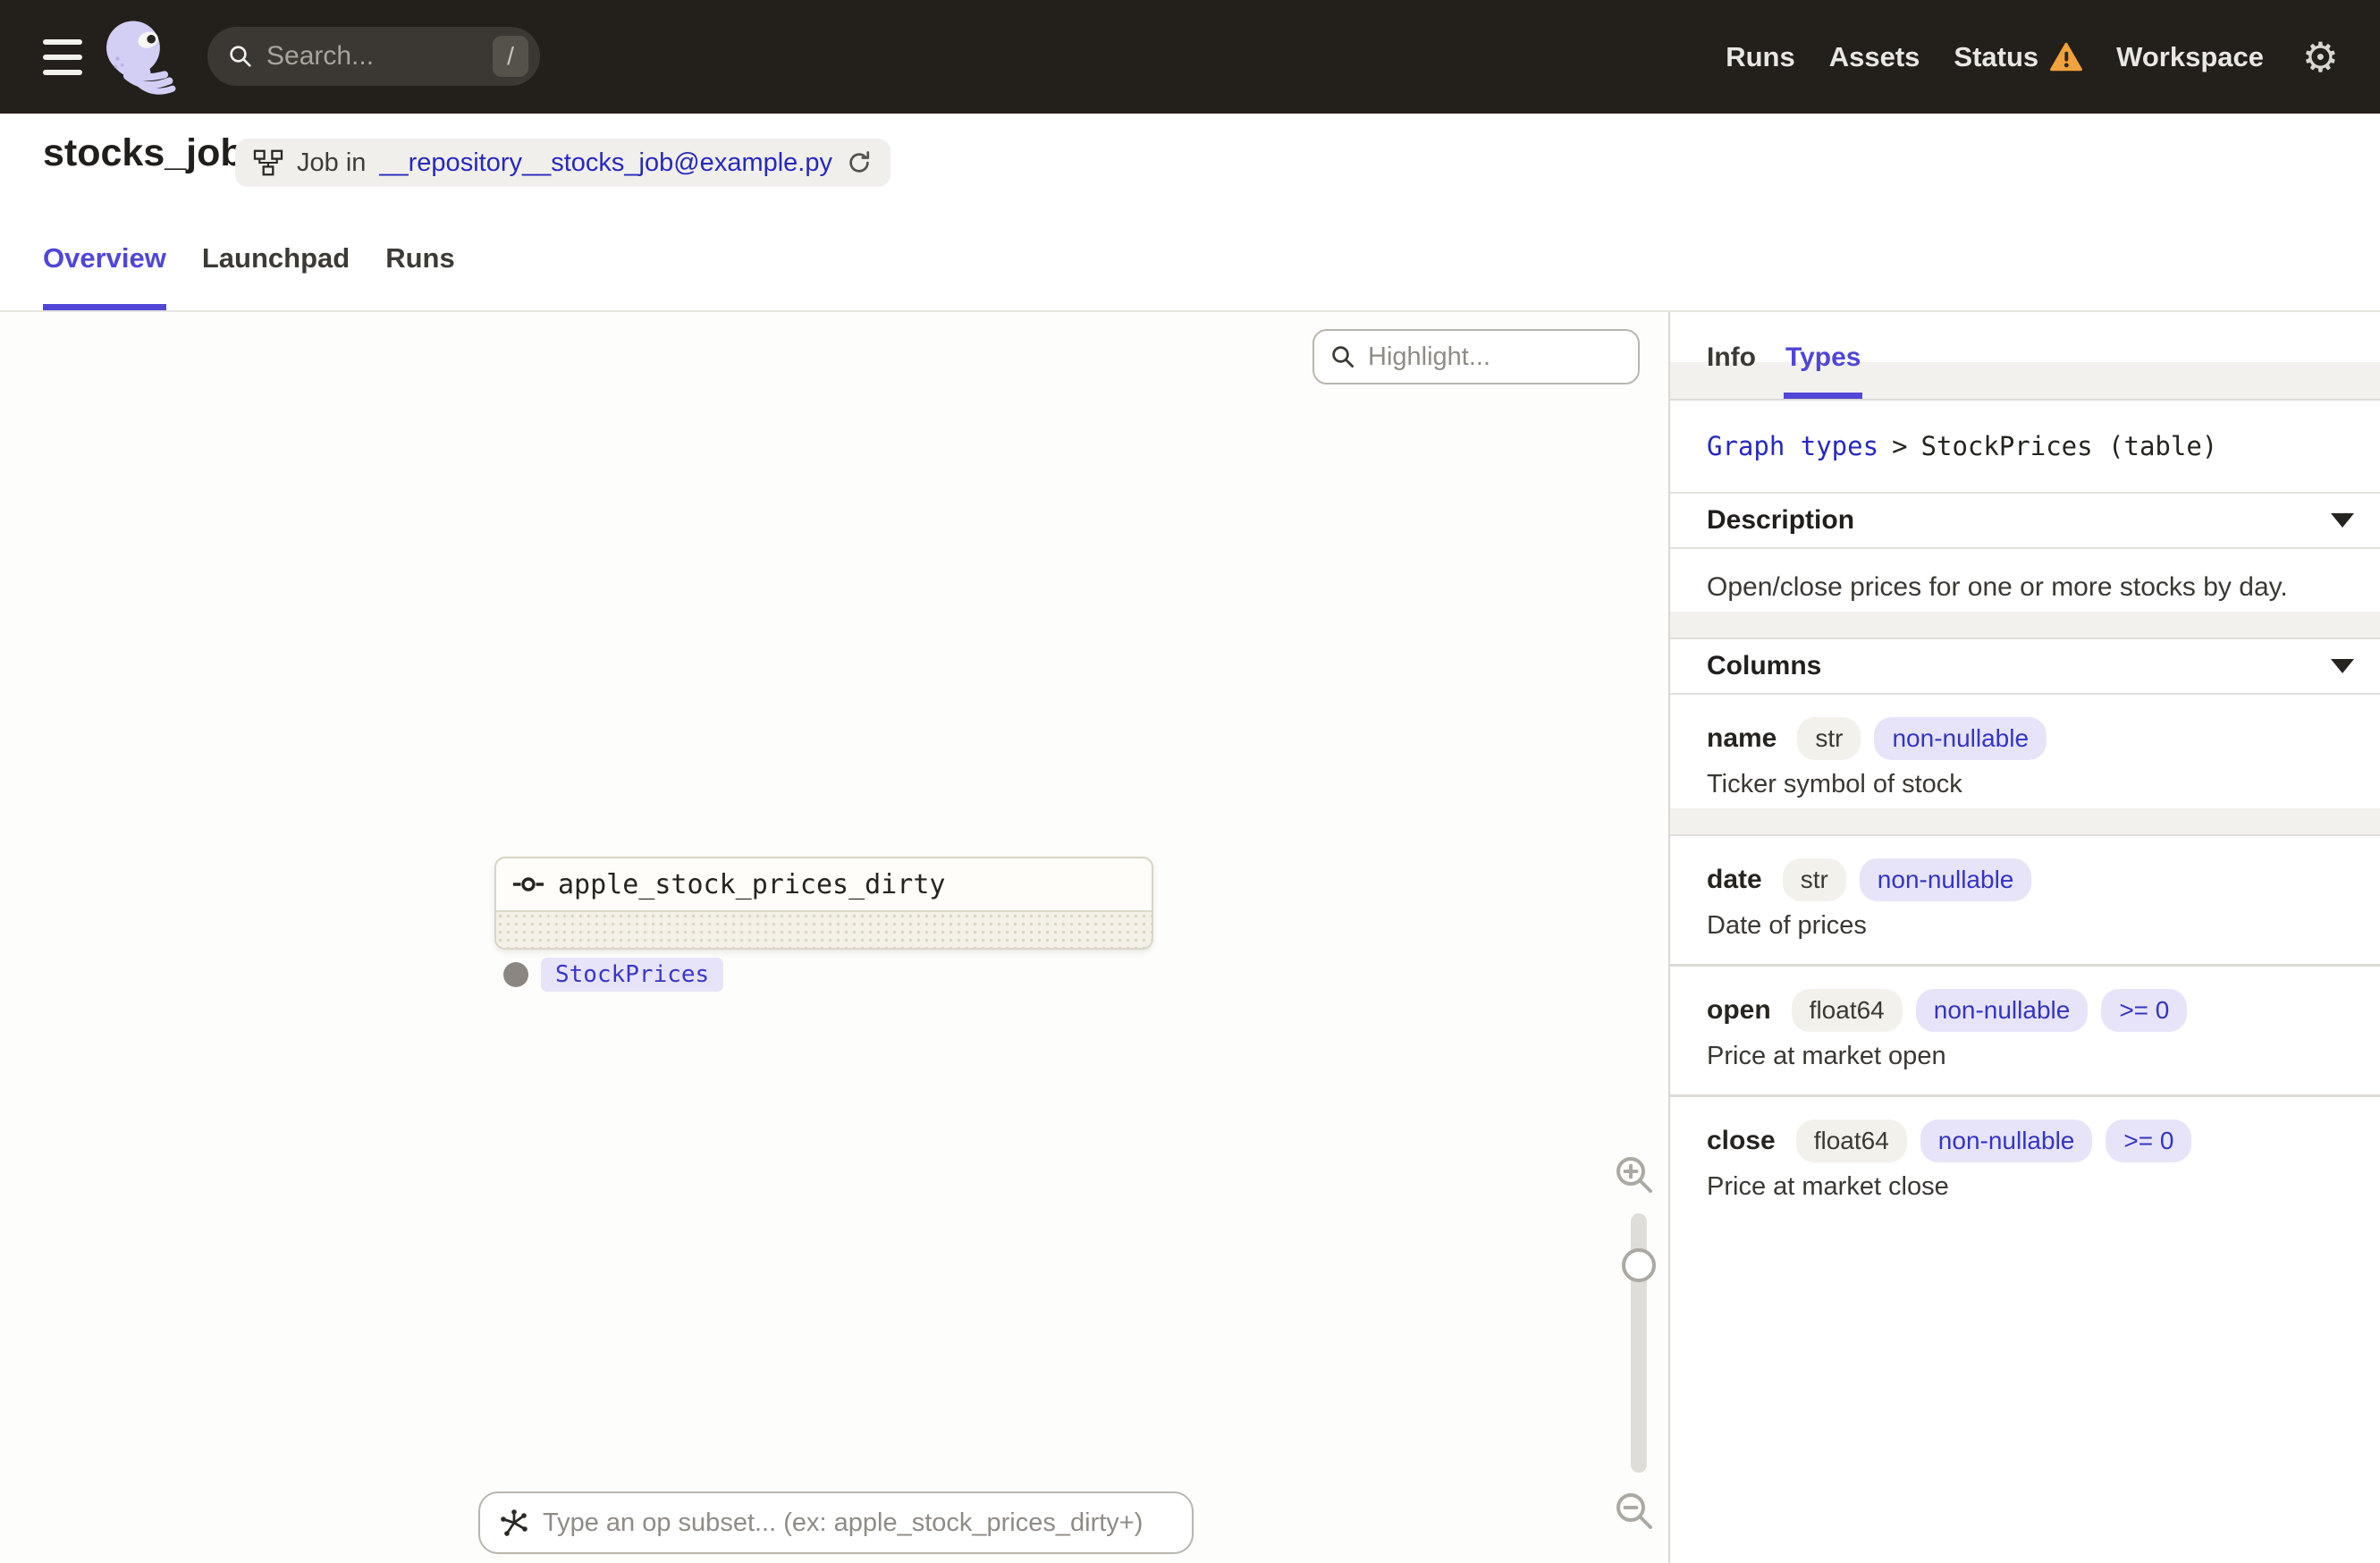 The width and height of the screenshot is (2380, 1563). I want to click on section-header-description: Description, so click(2025, 521).